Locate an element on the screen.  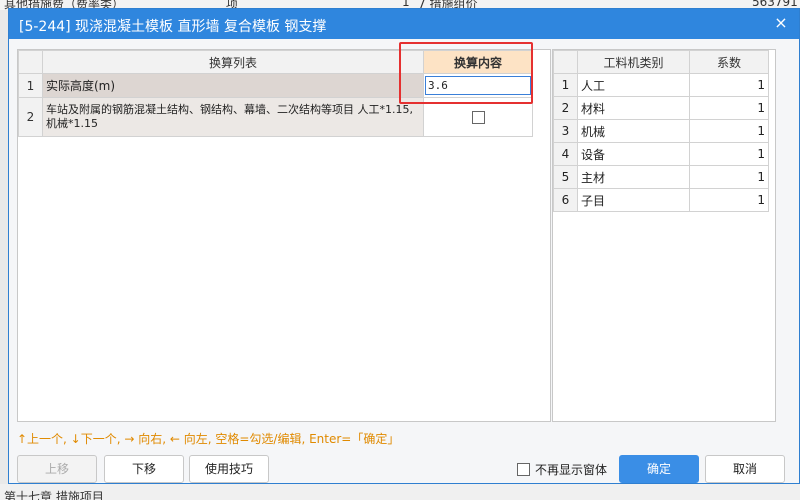
table-row: 1 人工 1 is located at coordinates (661, 85).